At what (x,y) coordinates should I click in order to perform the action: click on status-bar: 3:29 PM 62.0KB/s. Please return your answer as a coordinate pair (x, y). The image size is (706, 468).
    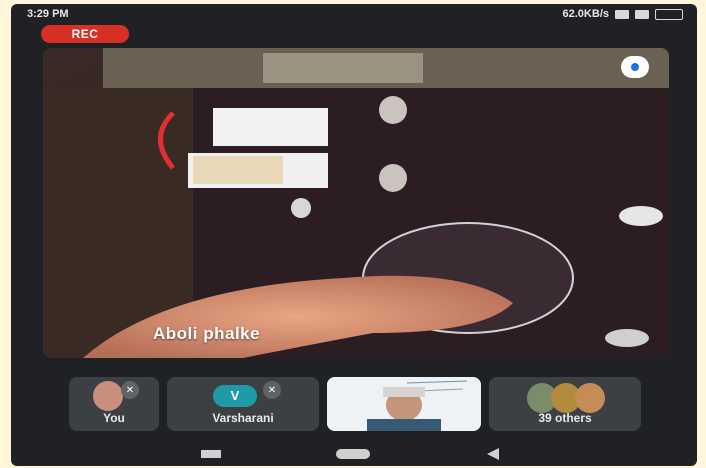
    Looking at the image, I should click on (354, 14).